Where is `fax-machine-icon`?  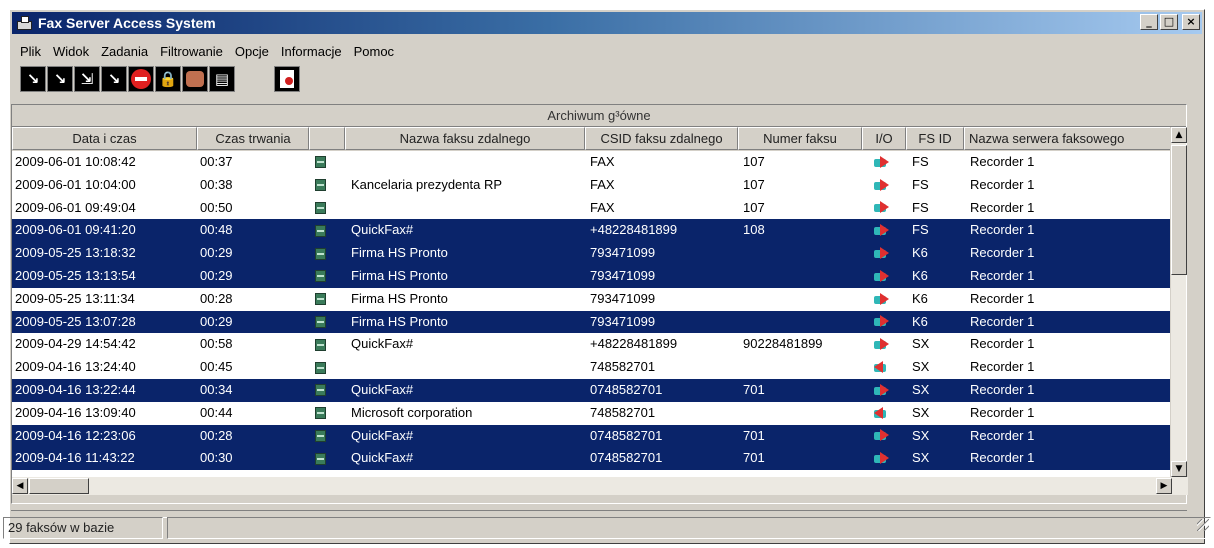 fax-machine-icon is located at coordinates (195, 79).